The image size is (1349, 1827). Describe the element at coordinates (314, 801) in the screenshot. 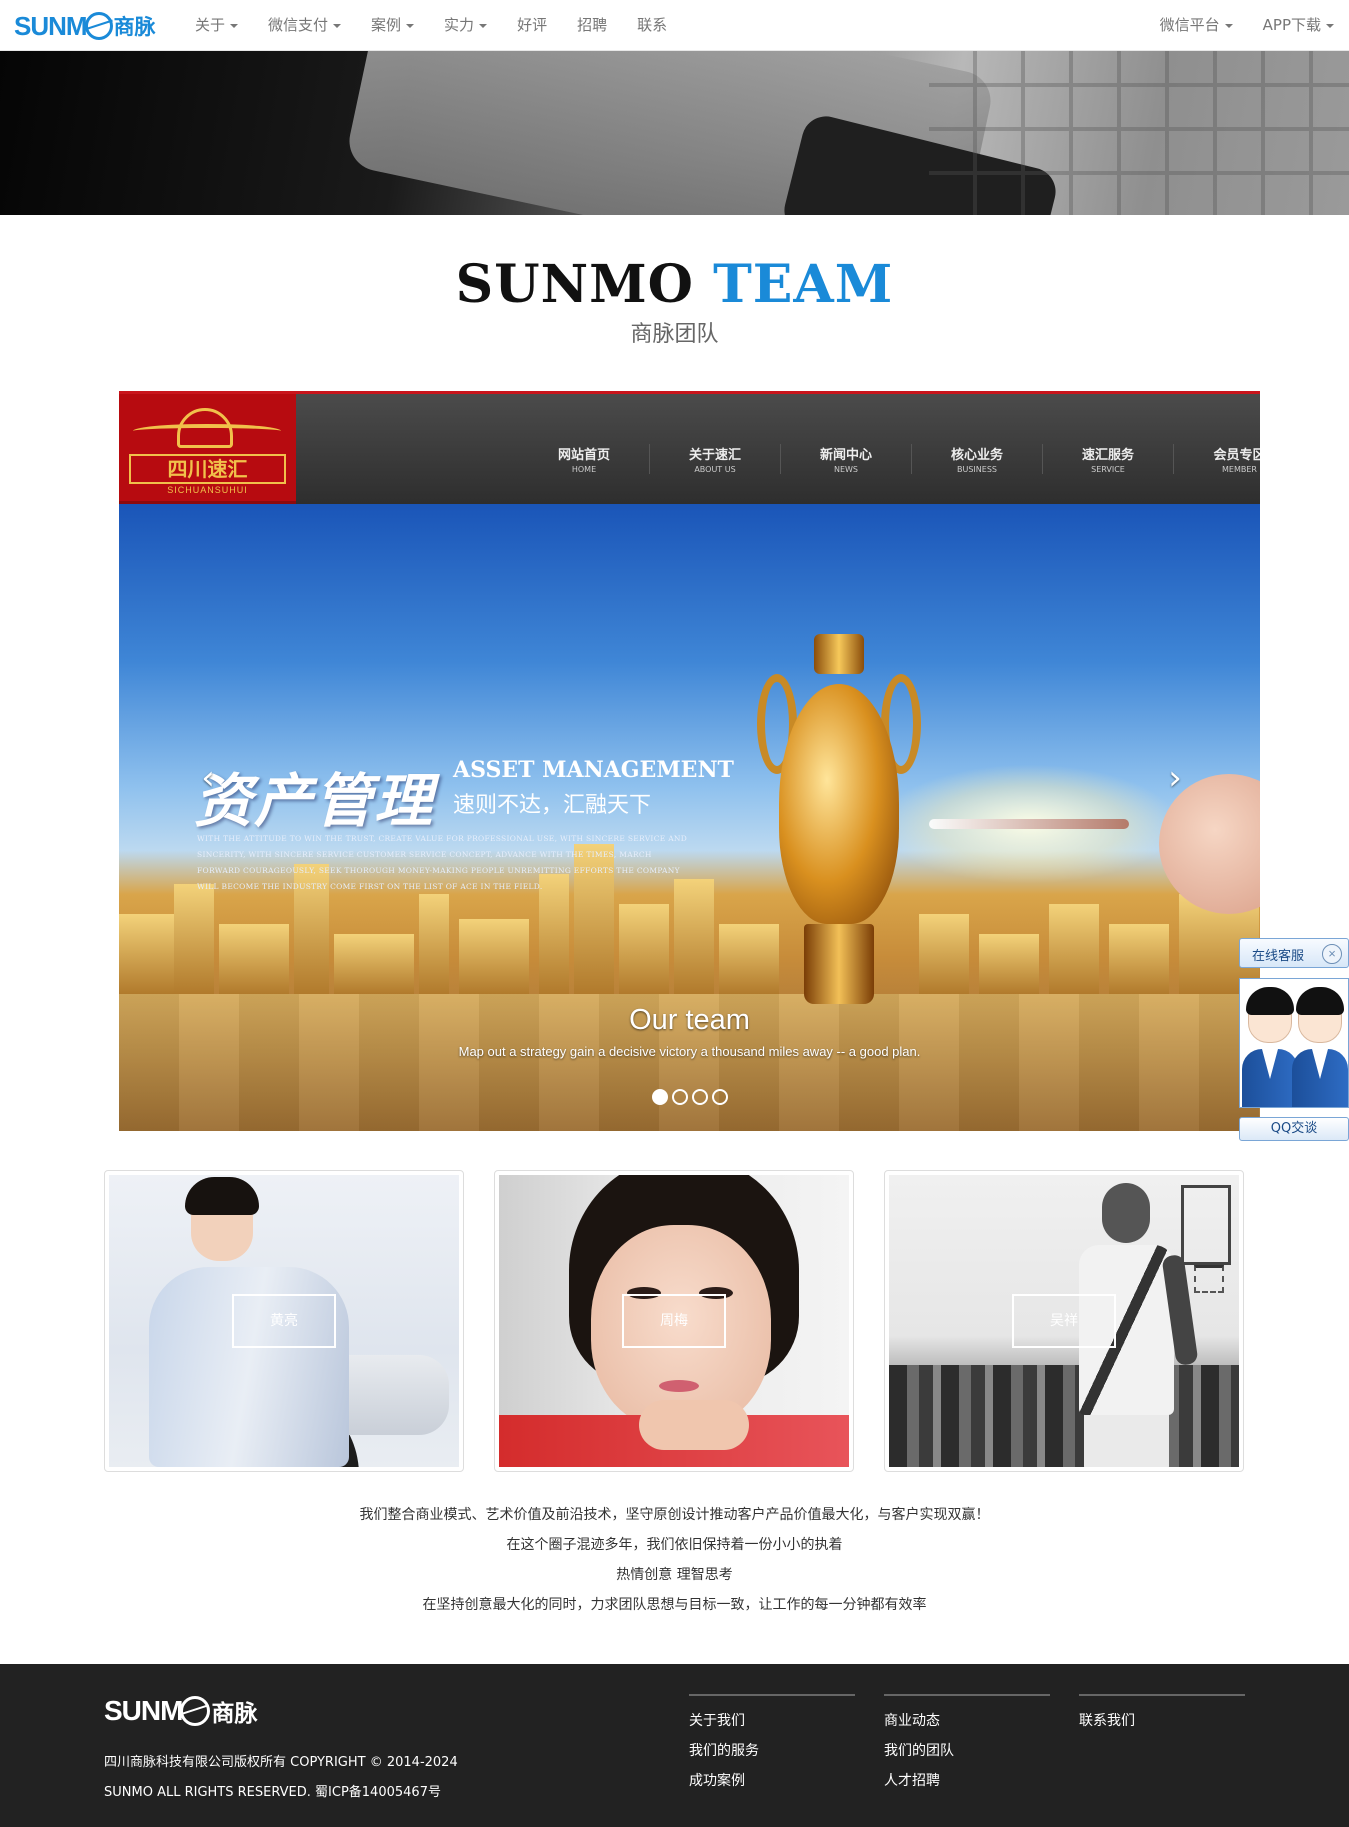

I see `slide-headline-cn: 资产管理` at that location.